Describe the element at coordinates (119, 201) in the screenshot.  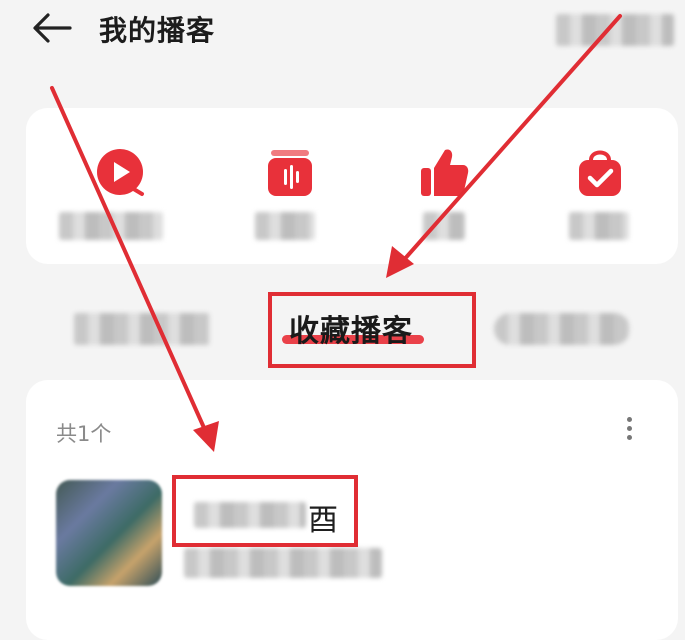
I see `quick-action-recent` at that location.